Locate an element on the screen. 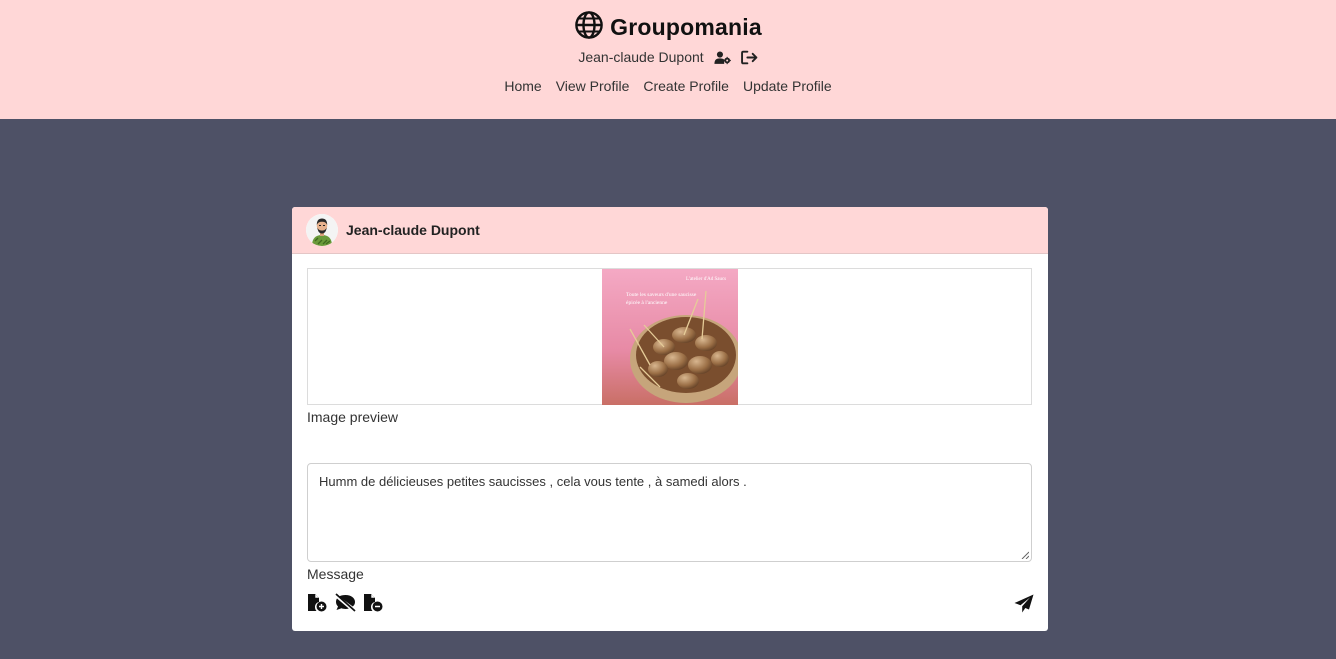 This screenshot has width=1336, height=659. image-preview-label: Image preview is located at coordinates (353, 417).